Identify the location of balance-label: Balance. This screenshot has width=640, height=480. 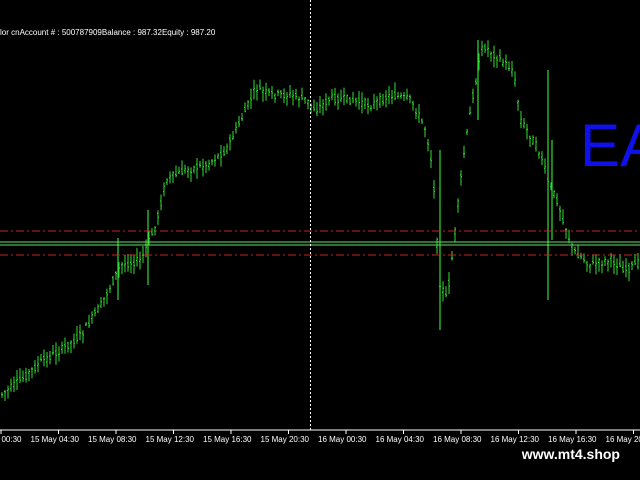
(117, 32).